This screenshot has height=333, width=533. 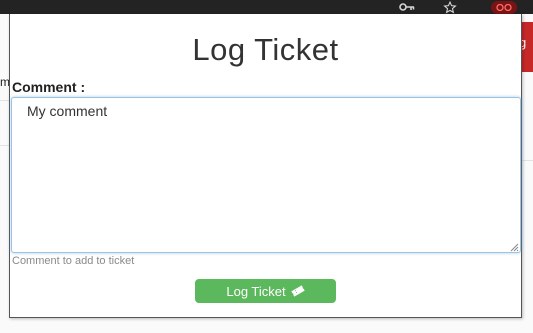 I want to click on star-icon, so click(x=450, y=7).